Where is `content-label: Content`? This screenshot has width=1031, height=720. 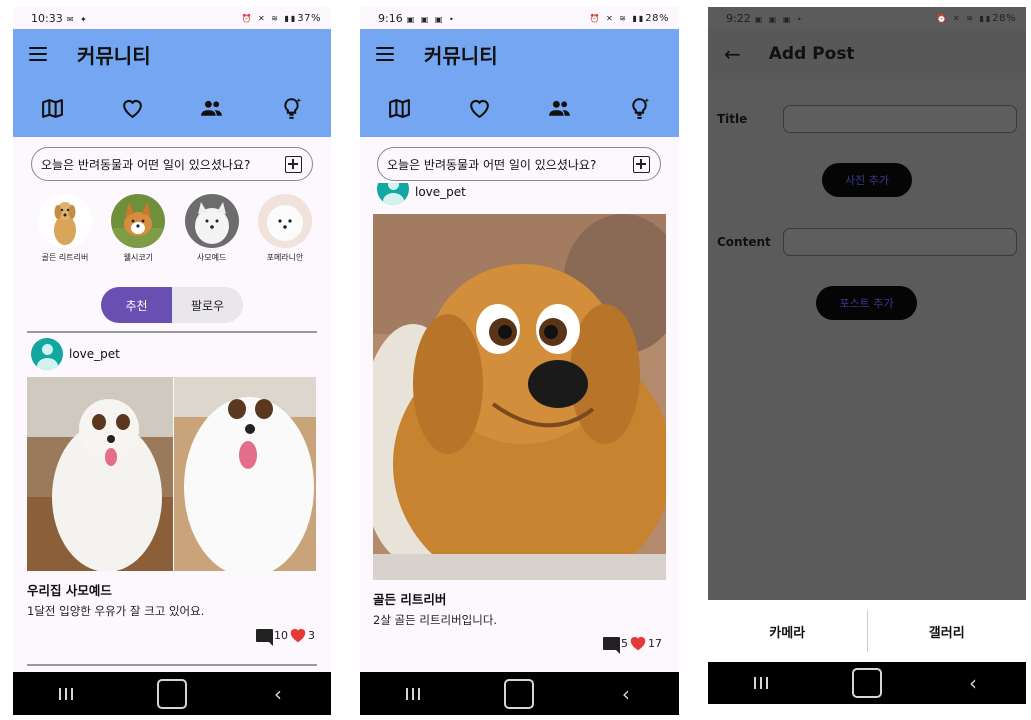
content-label: Content is located at coordinates (744, 242).